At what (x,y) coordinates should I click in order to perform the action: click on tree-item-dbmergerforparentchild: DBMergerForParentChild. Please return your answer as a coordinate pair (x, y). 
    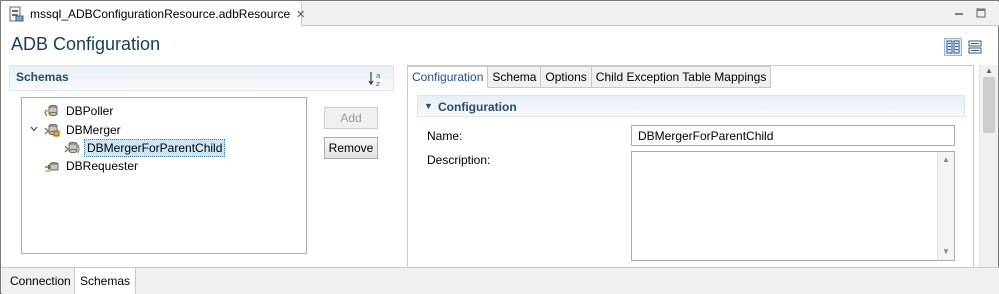
    Looking at the image, I should click on (145, 148).